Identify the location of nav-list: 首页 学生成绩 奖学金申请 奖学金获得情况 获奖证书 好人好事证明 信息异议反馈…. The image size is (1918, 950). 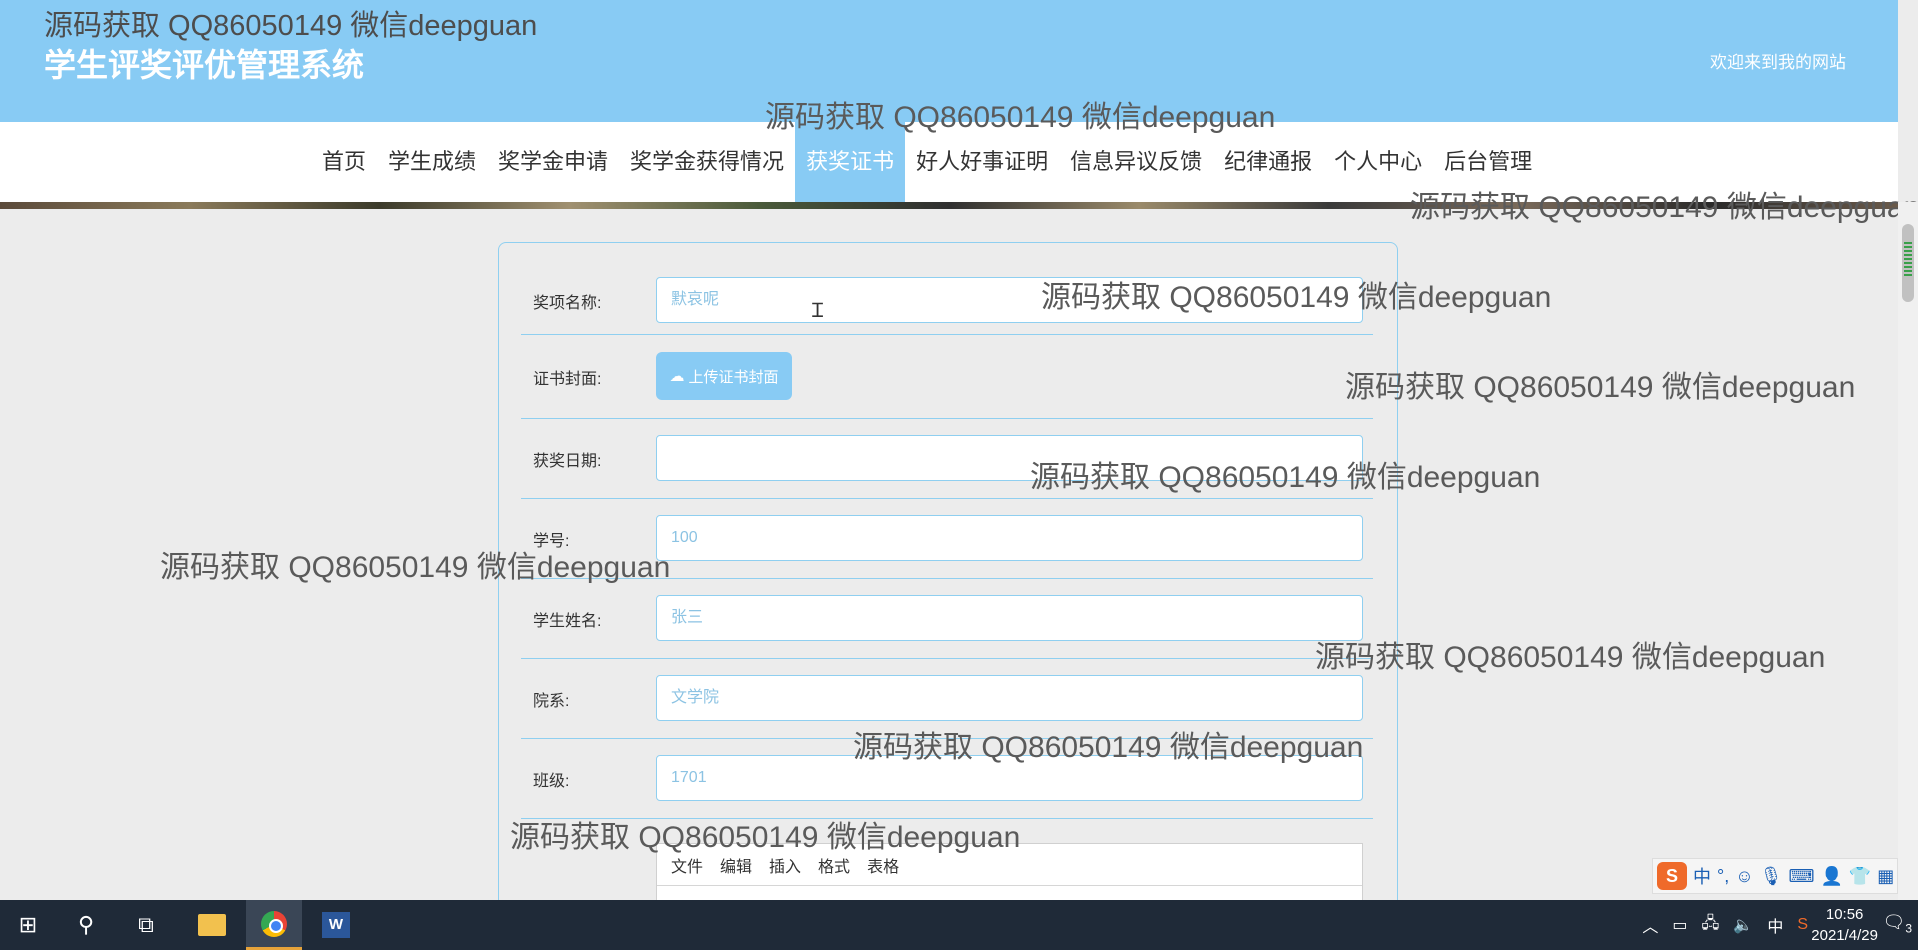
(927, 162).